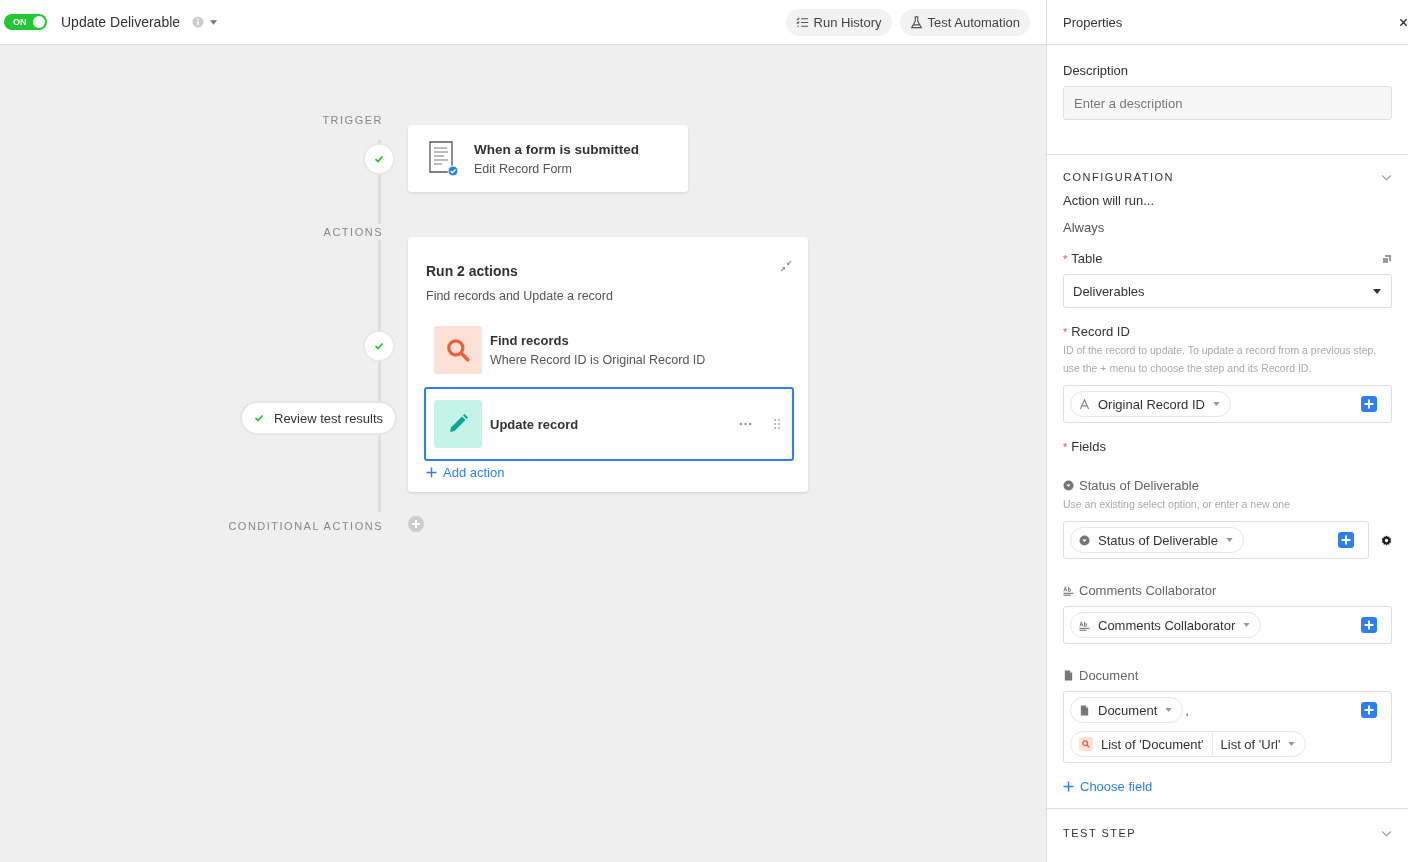 The width and height of the screenshot is (1408, 862). I want to click on field-label: Record ID, so click(1100, 331).